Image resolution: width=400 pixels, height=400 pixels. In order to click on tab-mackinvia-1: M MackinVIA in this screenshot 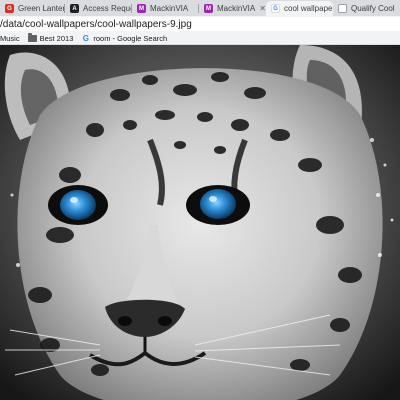, I will do `click(165, 8)`.